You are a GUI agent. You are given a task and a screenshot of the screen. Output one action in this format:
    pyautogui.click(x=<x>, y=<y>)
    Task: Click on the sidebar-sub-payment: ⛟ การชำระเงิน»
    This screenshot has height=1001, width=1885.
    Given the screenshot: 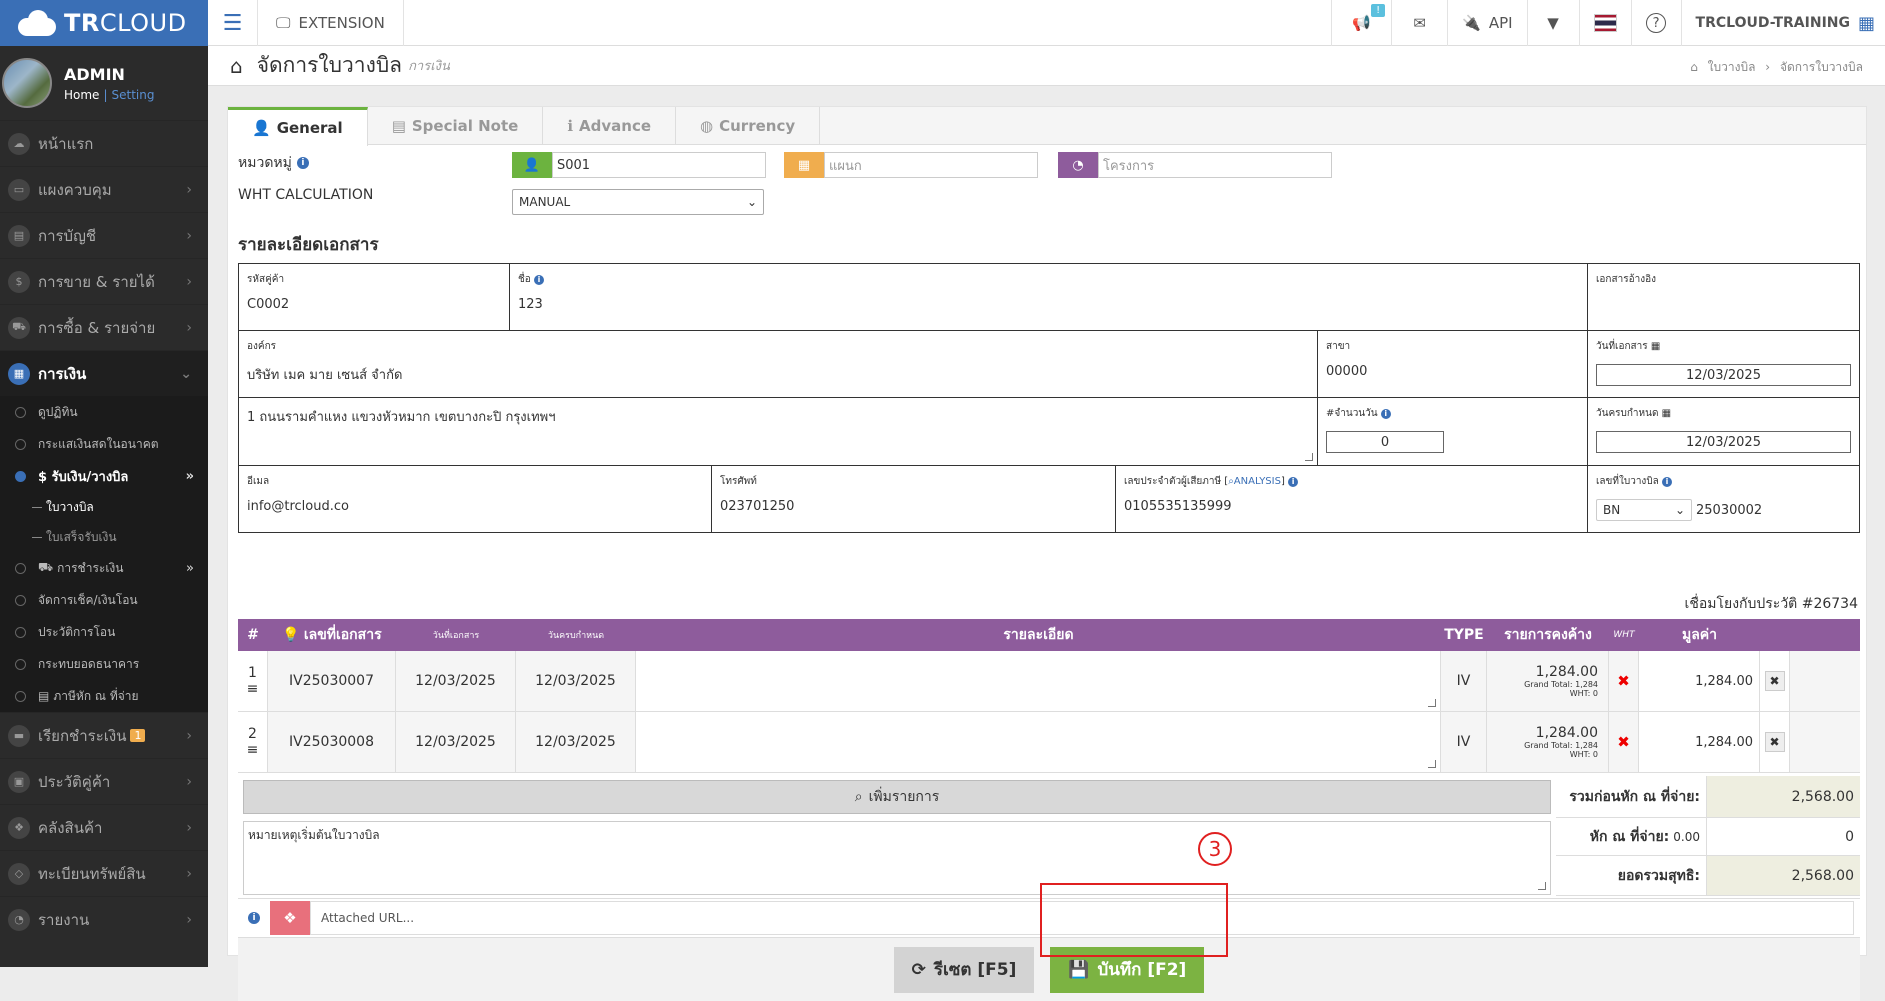 What is the action you would take?
    pyautogui.click(x=104, y=568)
    